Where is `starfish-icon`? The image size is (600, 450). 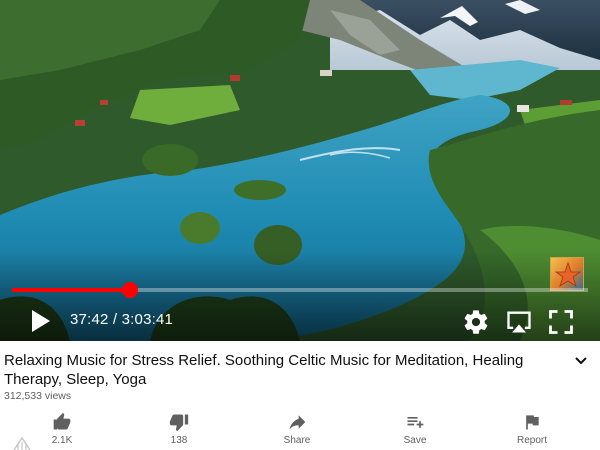
starfish-icon is located at coordinates (568, 274).